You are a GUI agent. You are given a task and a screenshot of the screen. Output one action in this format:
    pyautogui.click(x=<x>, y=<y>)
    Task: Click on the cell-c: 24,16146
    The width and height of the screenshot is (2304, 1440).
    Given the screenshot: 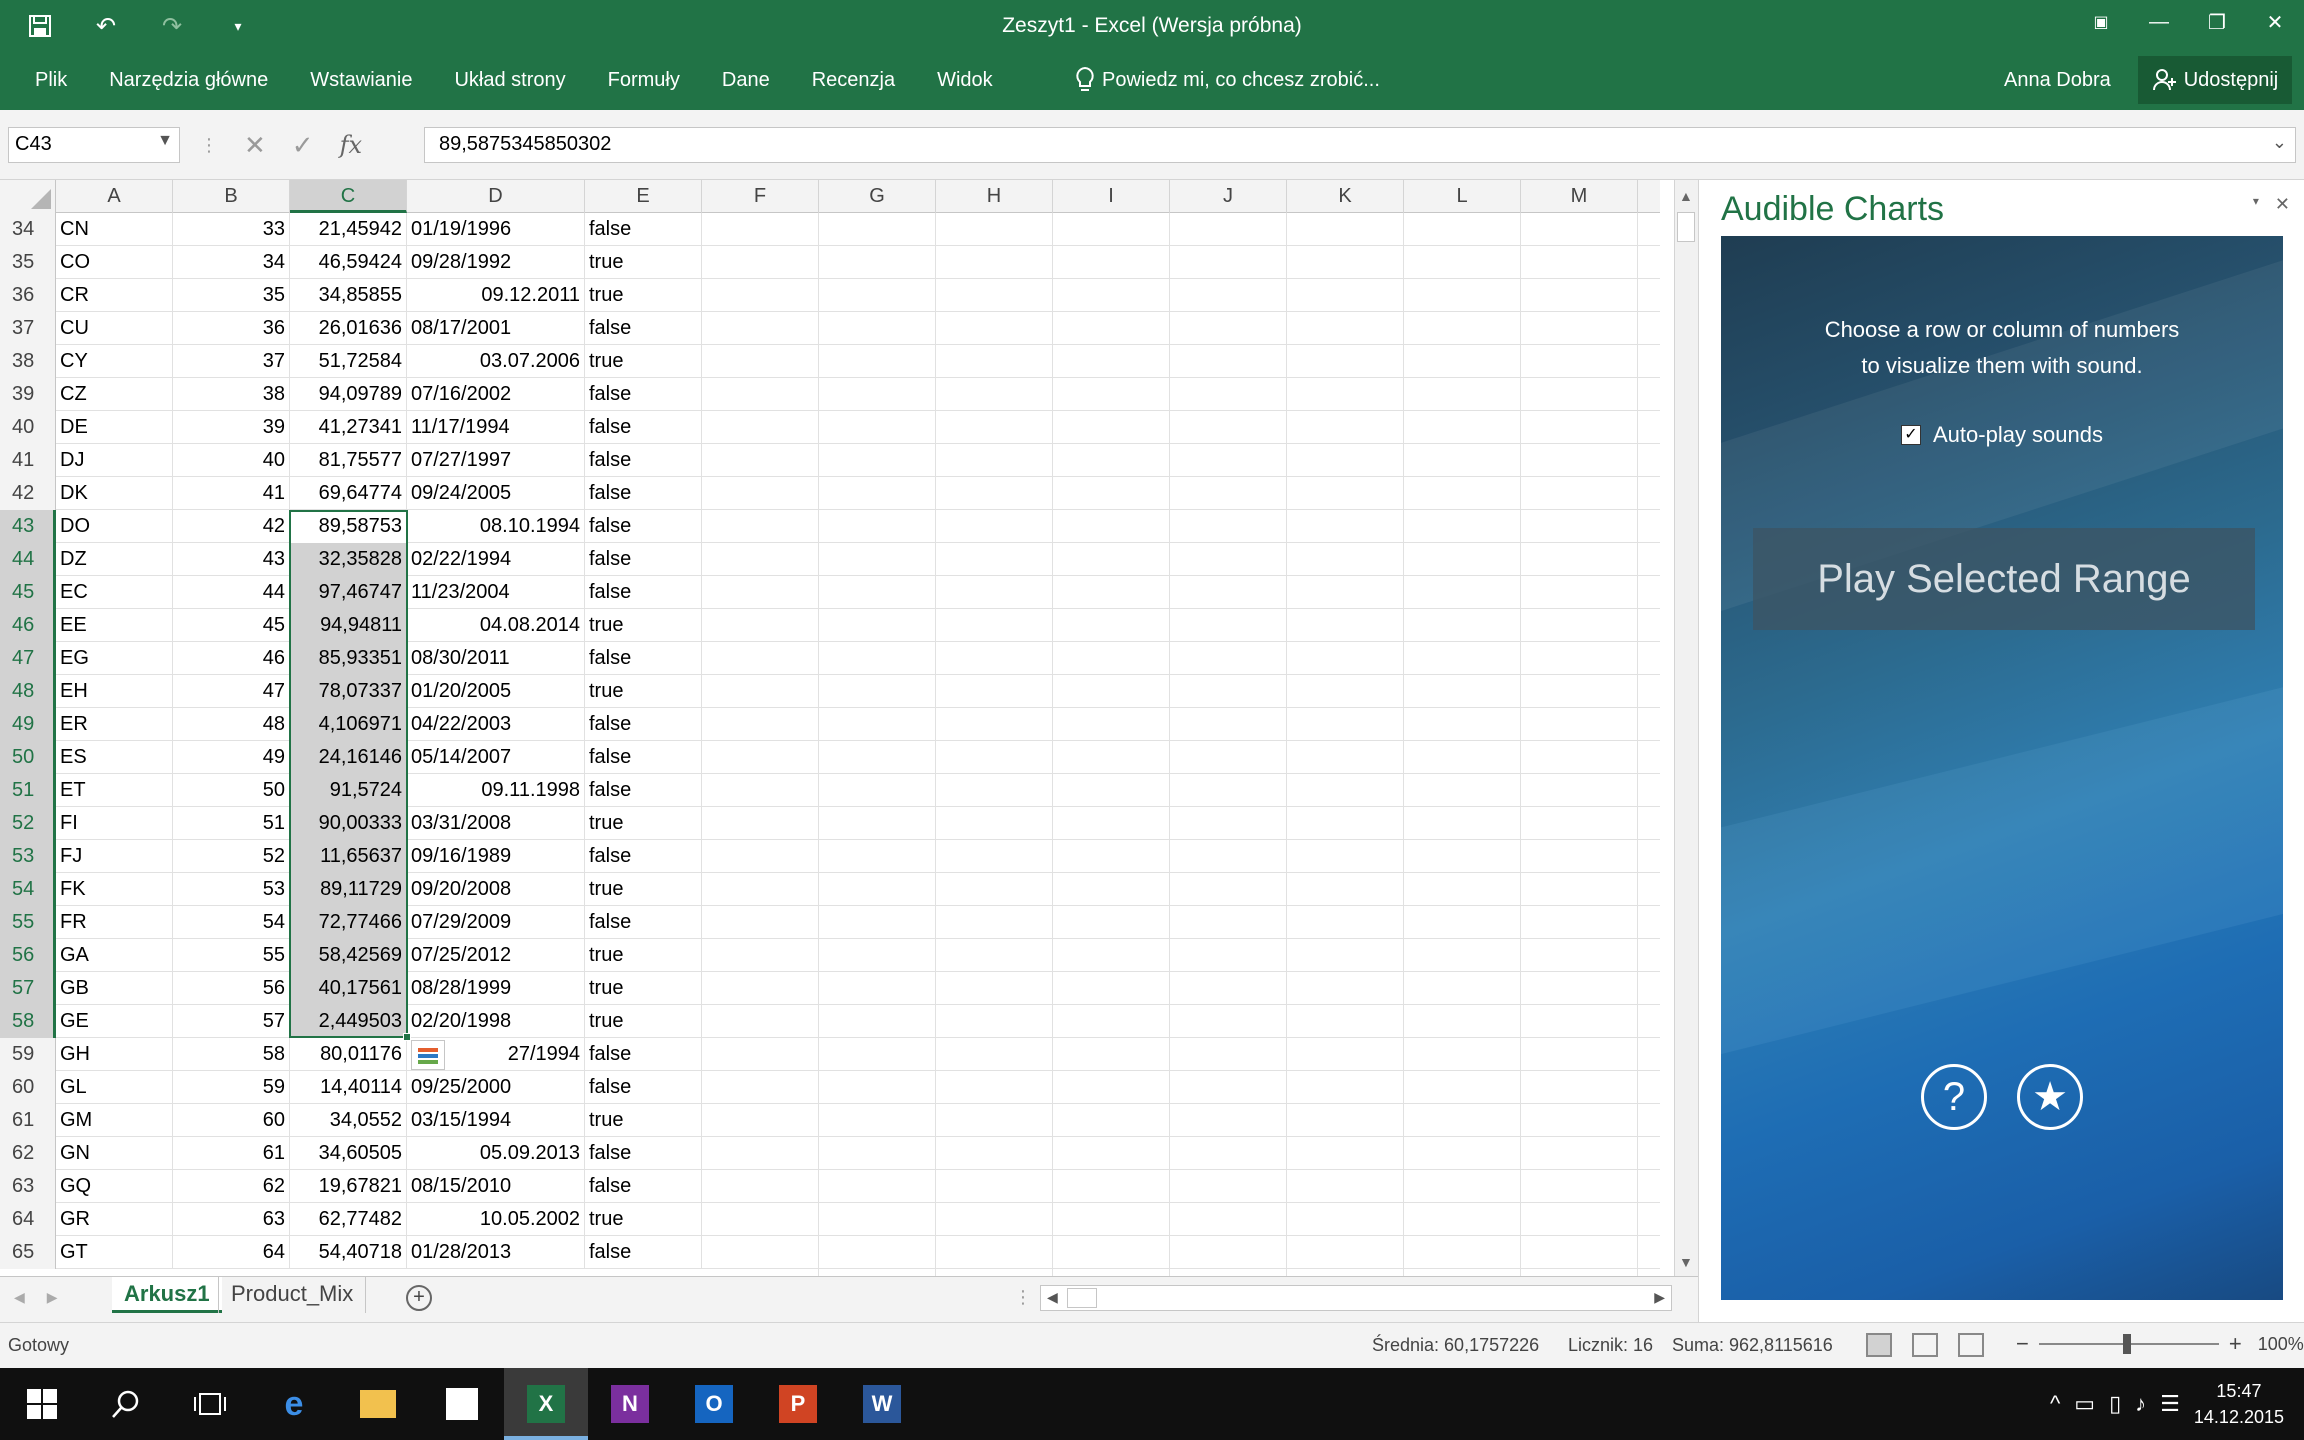 What is the action you would take?
    pyautogui.click(x=348, y=757)
    